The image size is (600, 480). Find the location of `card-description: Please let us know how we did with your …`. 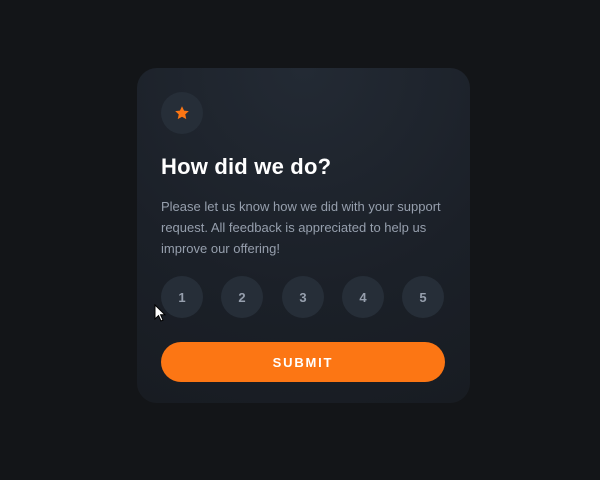

card-description: Please let us know how we did with your … is located at coordinates (301, 227).